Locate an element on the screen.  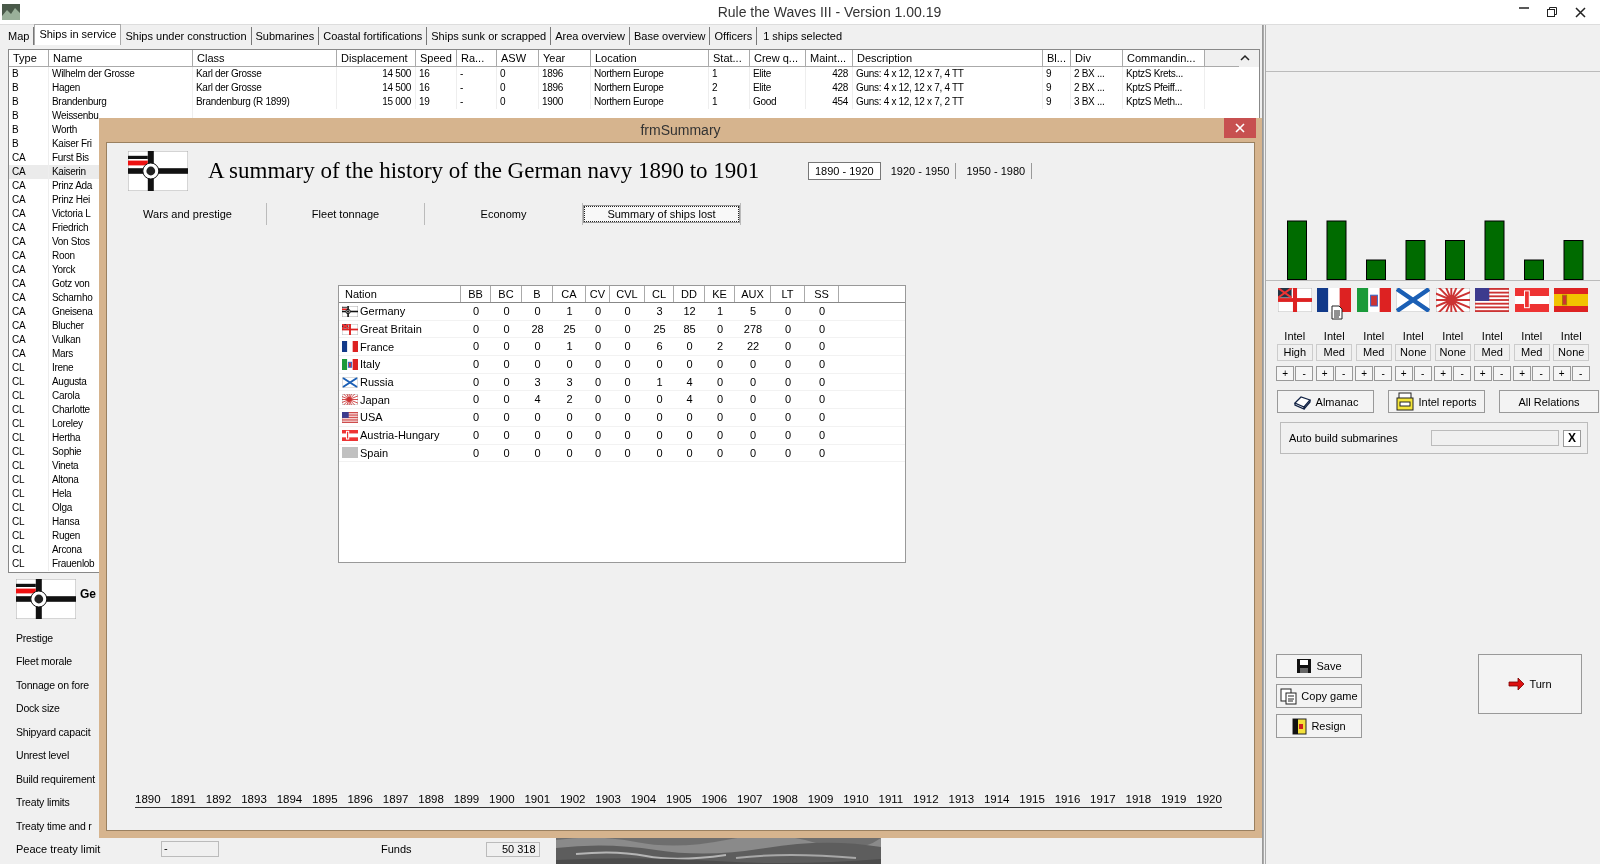
tab: Ships under construction is located at coordinates (186, 35).